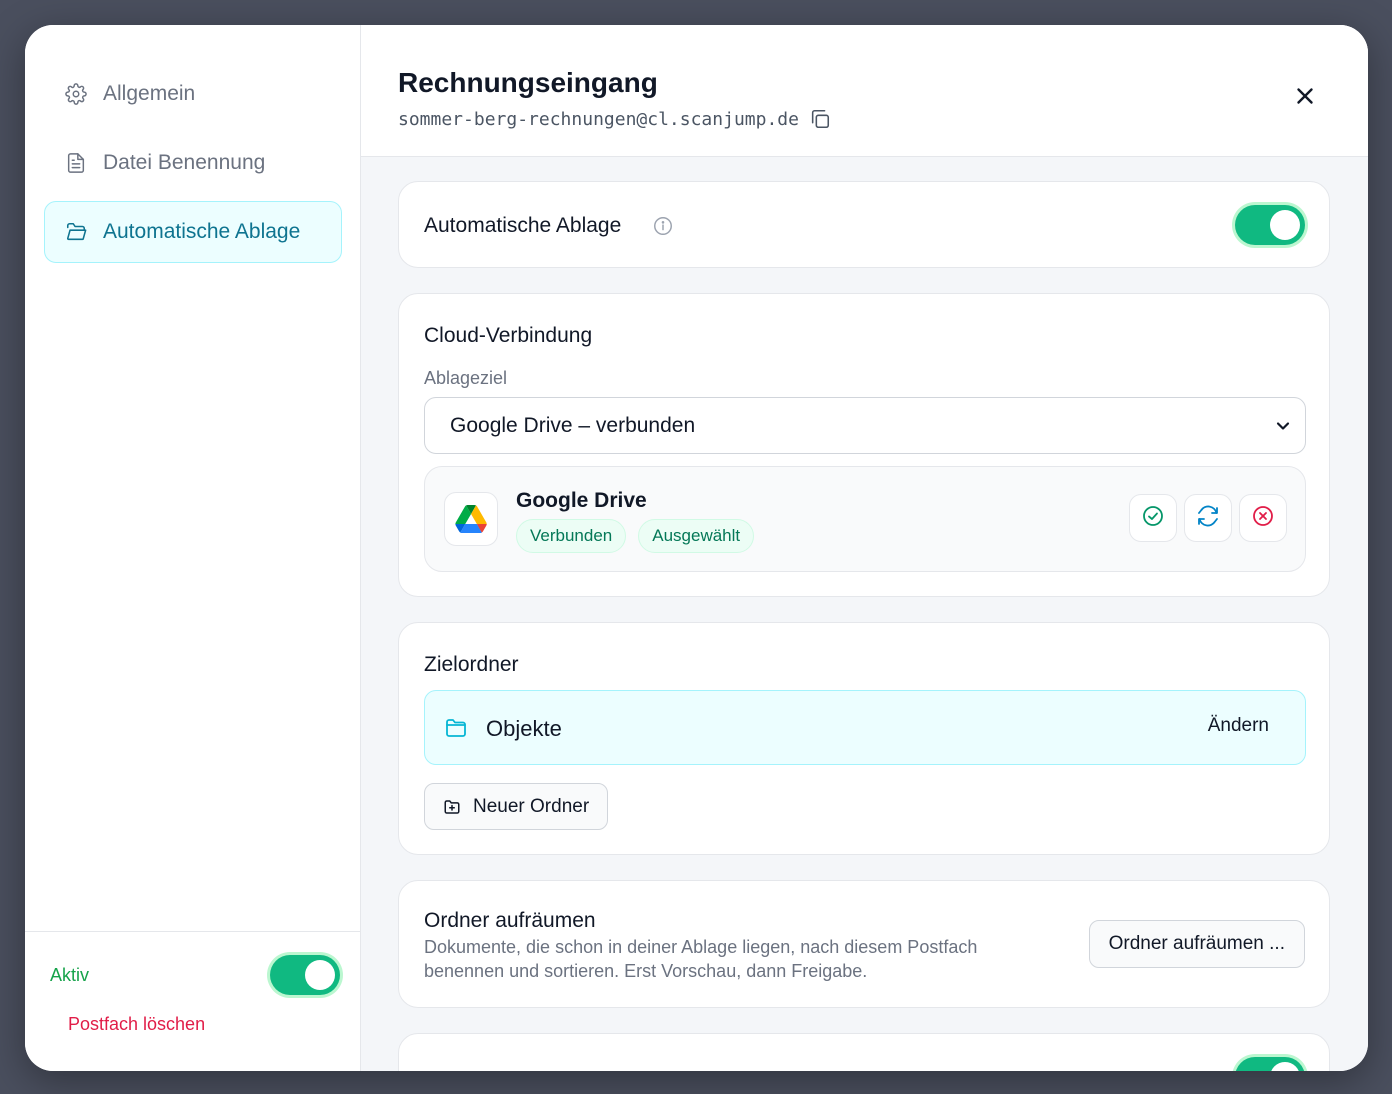  What do you see at coordinates (865, 425) in the screenshot?
I see `target-select: Google Drive – verbunden` at bounding box center [865, 425].